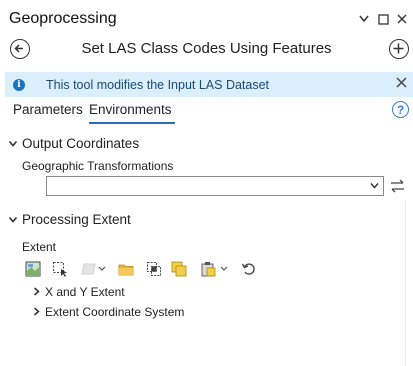  I want to click on extent-toolbar, so click(143, 270).